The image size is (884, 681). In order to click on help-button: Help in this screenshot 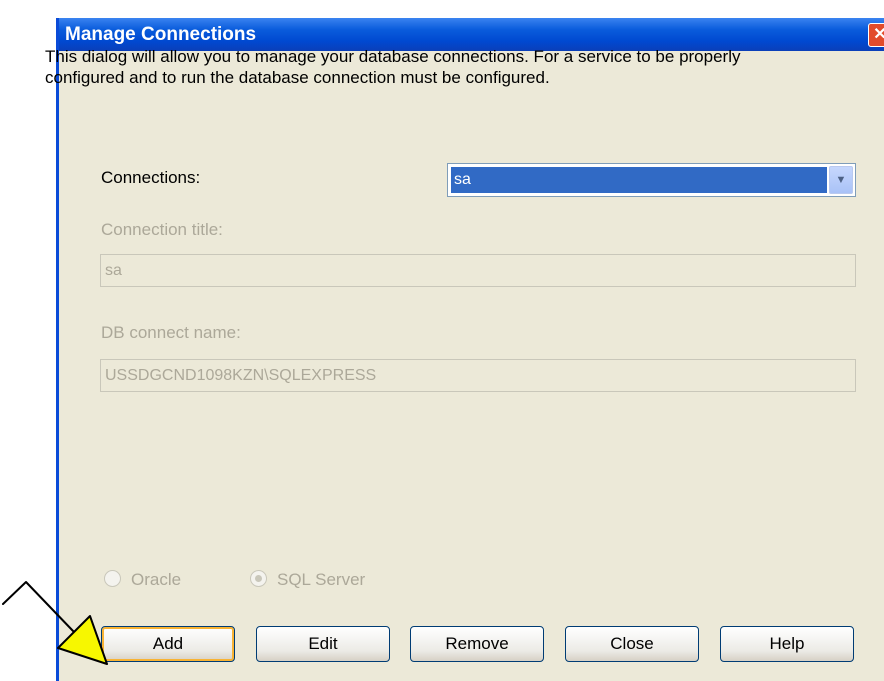, I will do `click(787, 644)`.